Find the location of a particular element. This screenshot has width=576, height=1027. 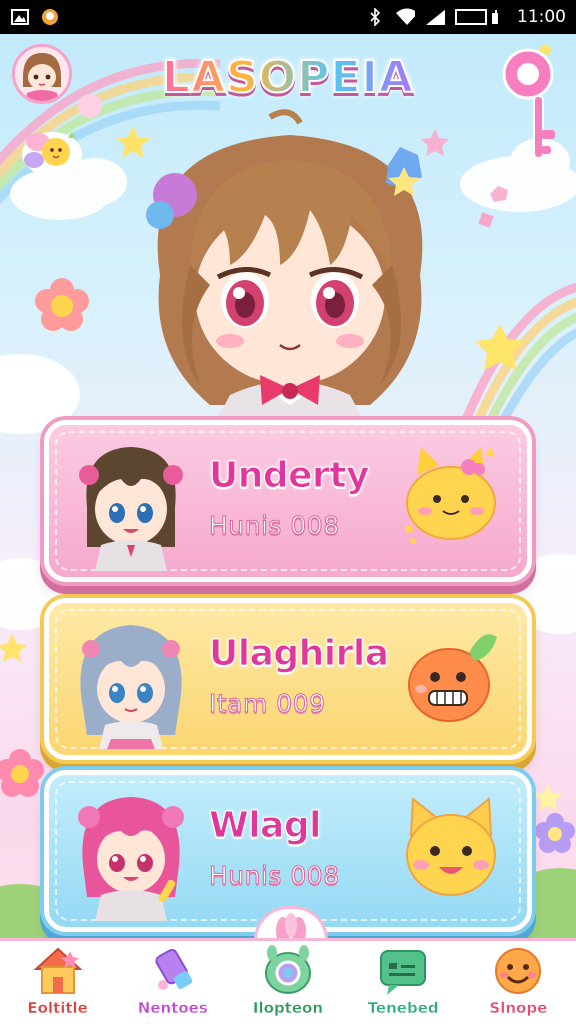

character-subtitle: Itam 009 is located at coordinates (267, 704).